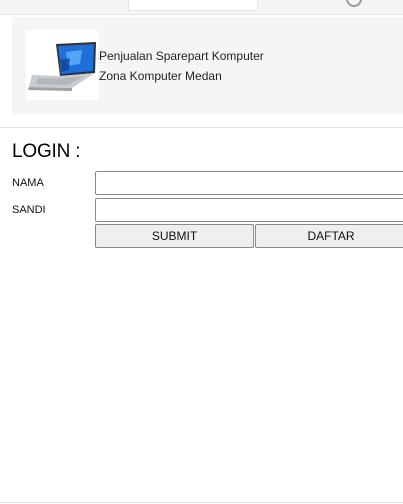  I want to click on laptop-icon, so click(62, 65).